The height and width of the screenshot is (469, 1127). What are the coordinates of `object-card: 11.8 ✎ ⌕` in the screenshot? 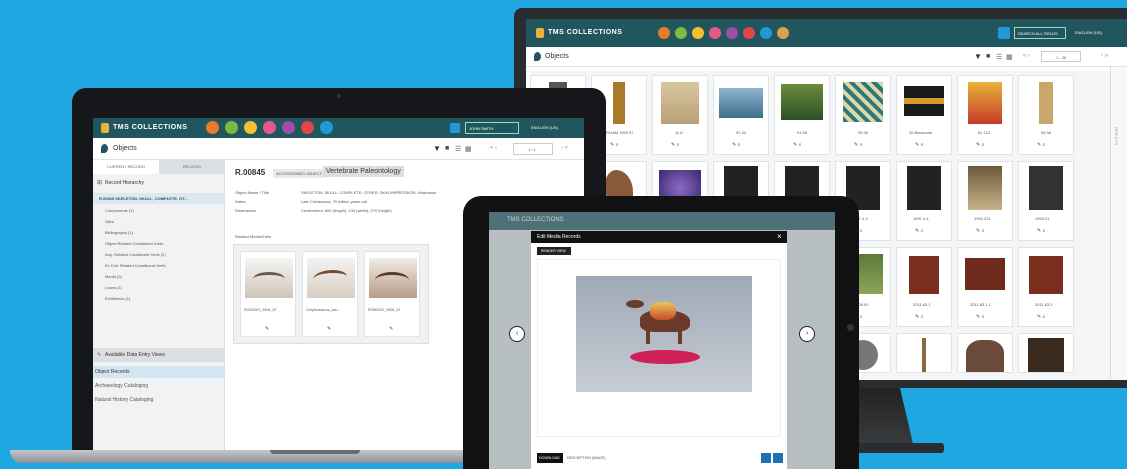 It's located at (680, 115).